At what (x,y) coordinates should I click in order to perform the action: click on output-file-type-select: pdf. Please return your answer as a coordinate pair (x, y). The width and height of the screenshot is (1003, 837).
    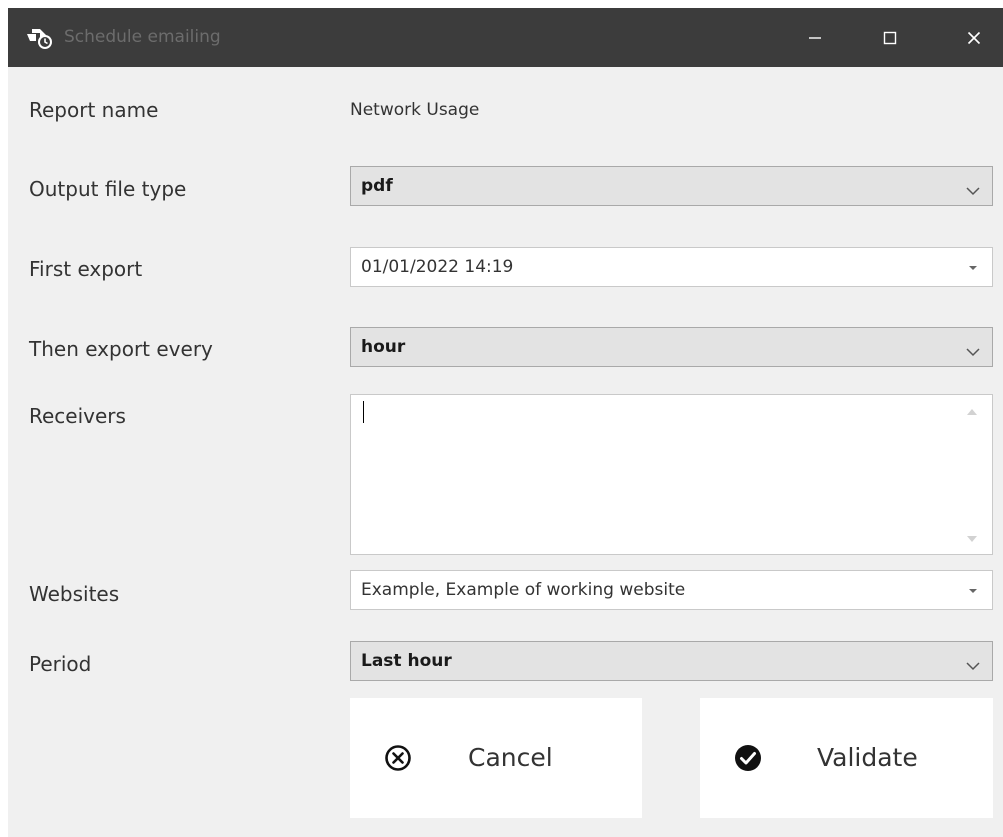
    Looking at the image, I should click on (671, 186).